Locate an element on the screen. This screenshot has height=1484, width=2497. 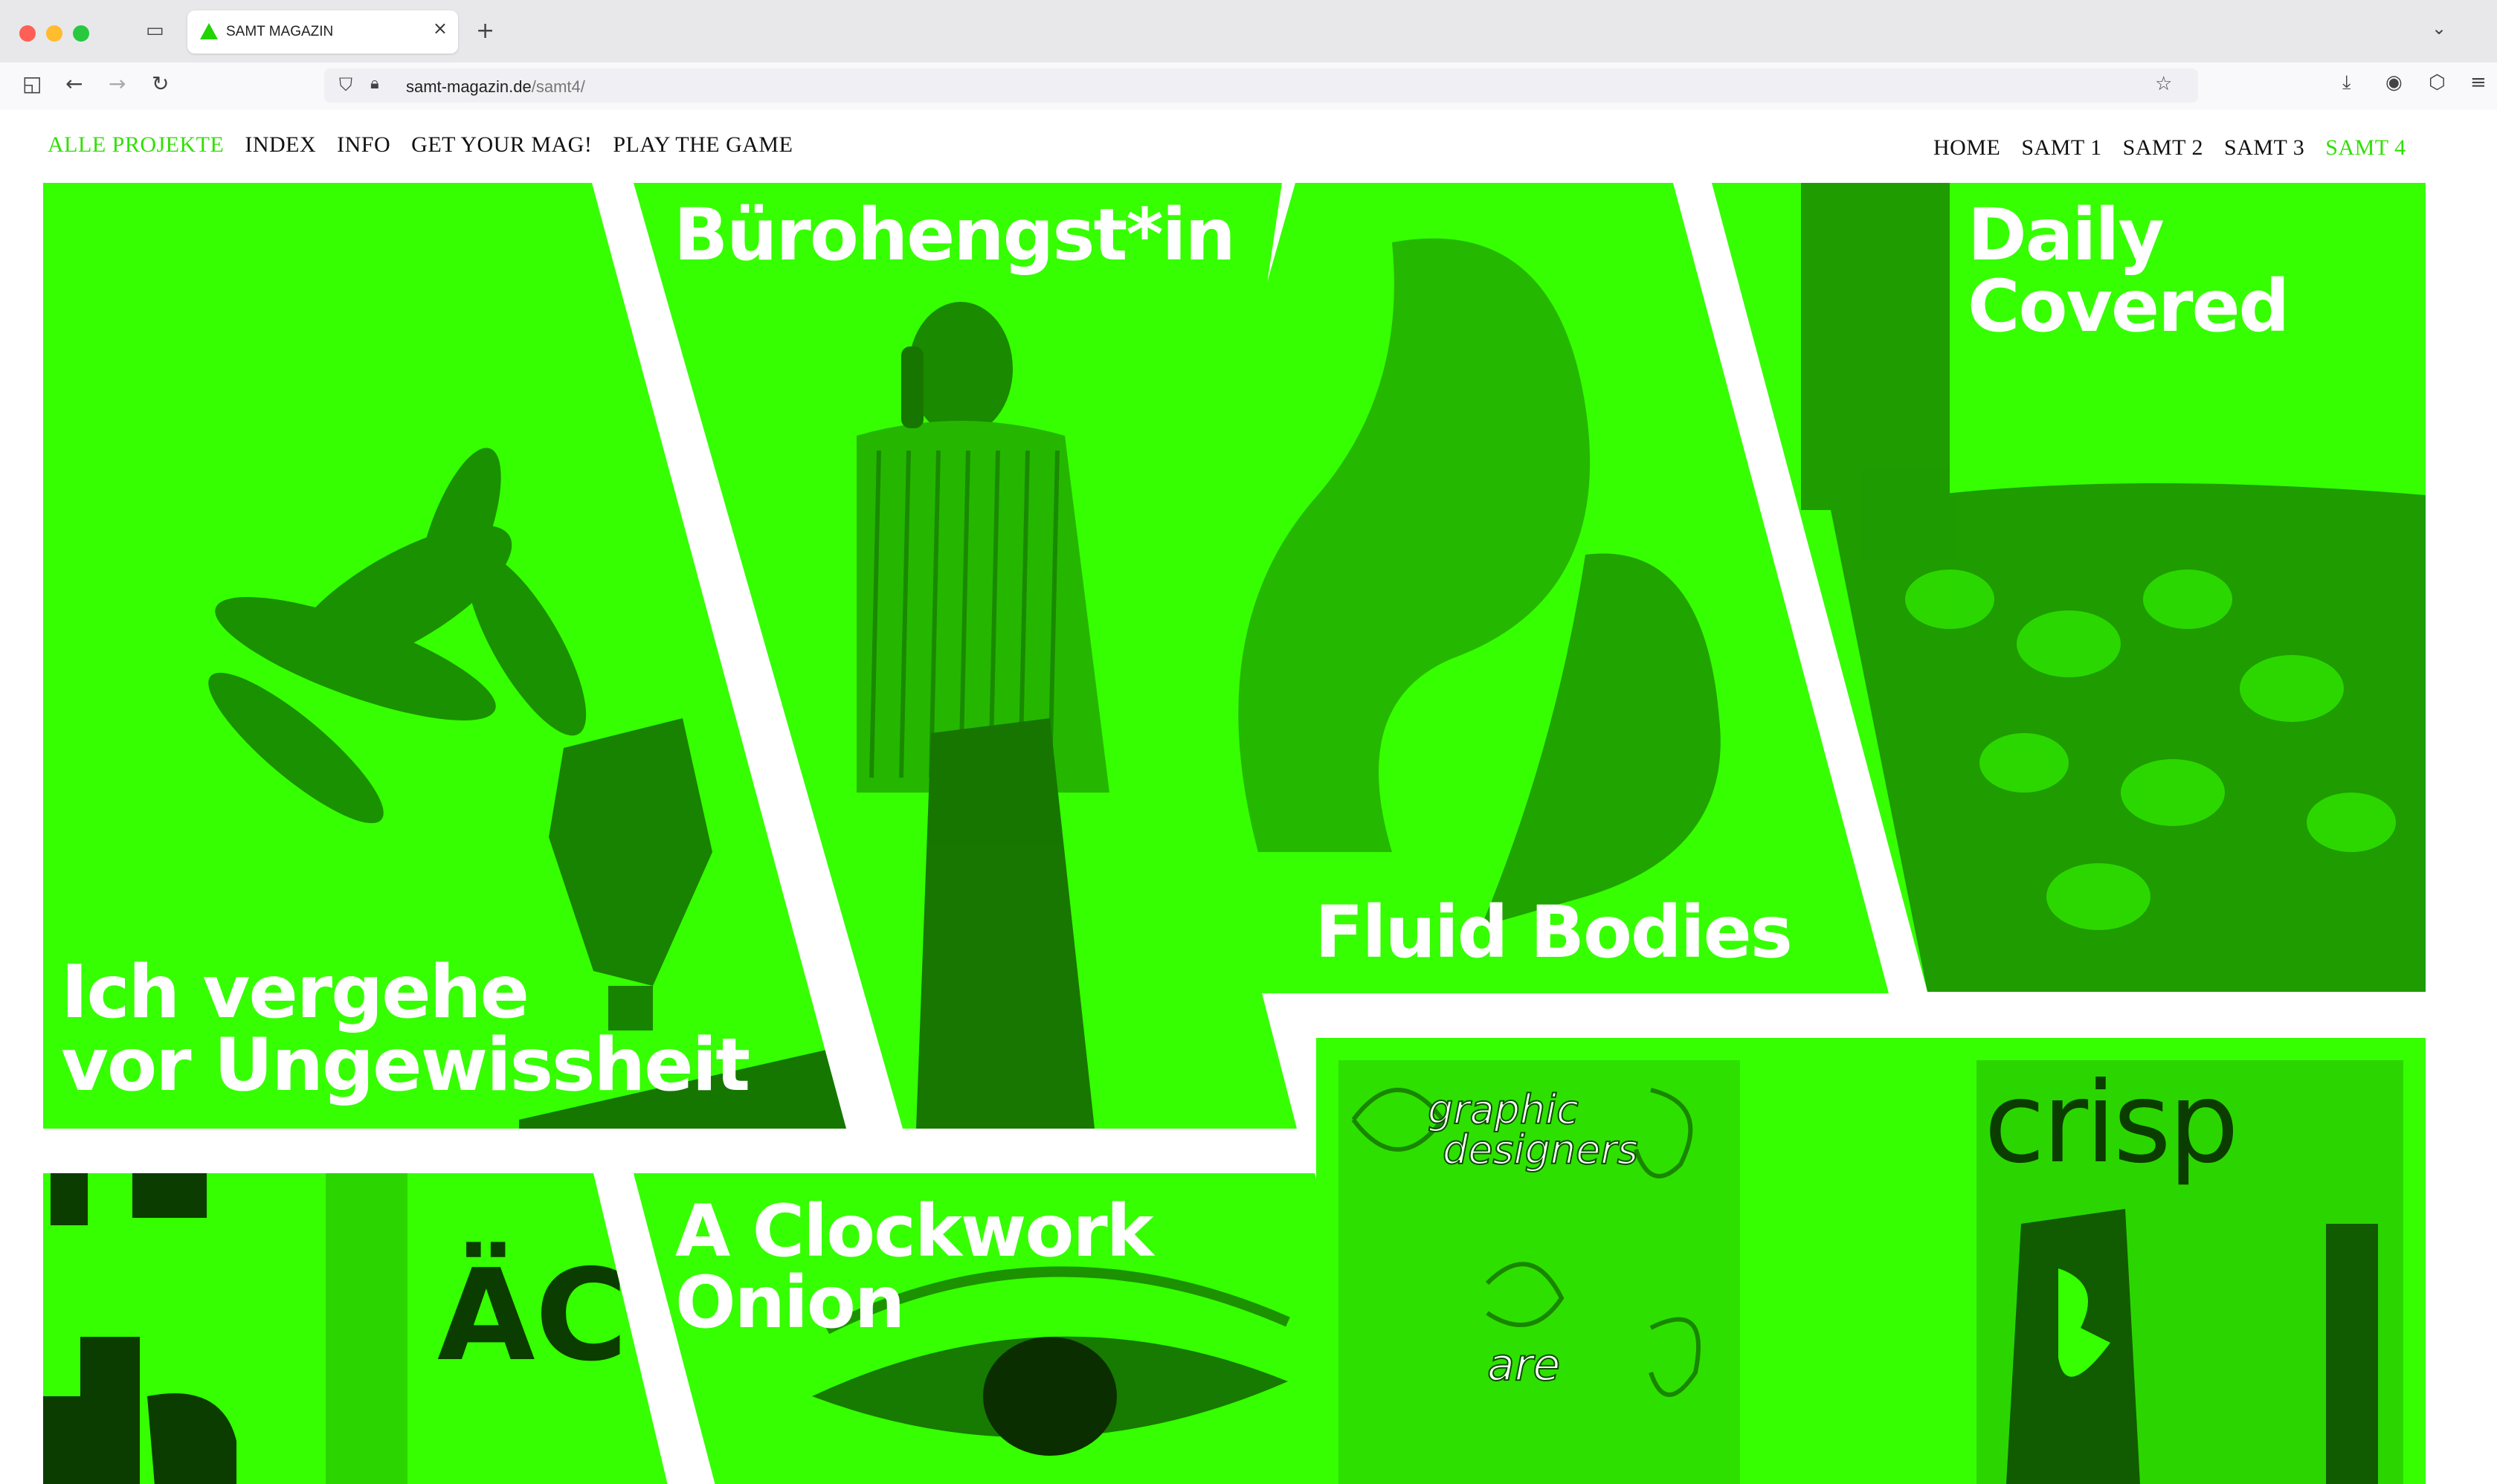
tab-title: SAMT MAGAZIN is located at coordinates (280, 31).